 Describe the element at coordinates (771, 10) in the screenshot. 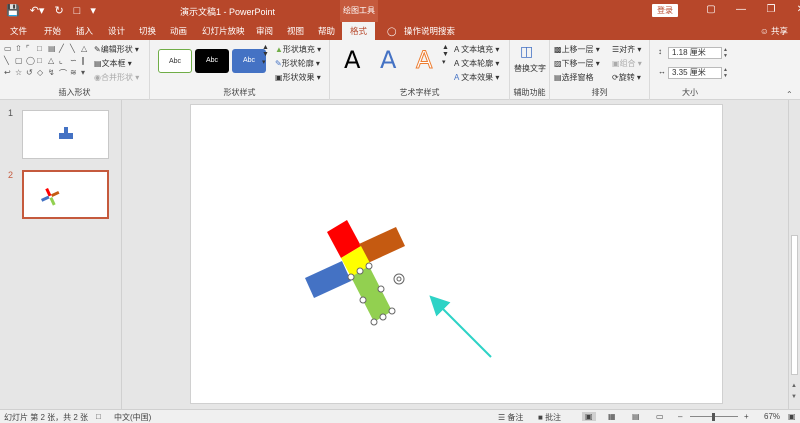

I see `restore-icon: ❐` at that location.